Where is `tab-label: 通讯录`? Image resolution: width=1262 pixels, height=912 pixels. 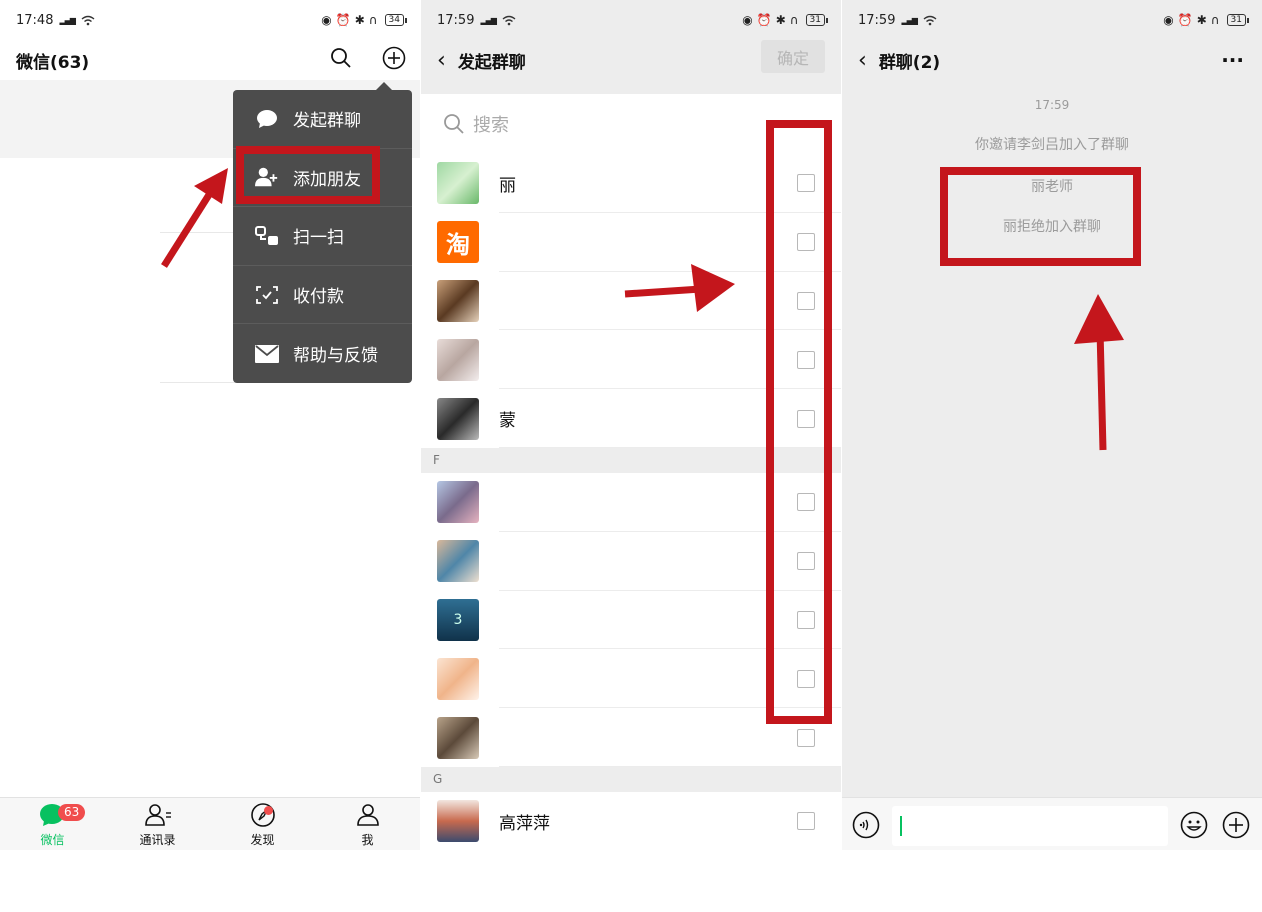 tab-label: 通讯录 is located at coordinates (157, 840).